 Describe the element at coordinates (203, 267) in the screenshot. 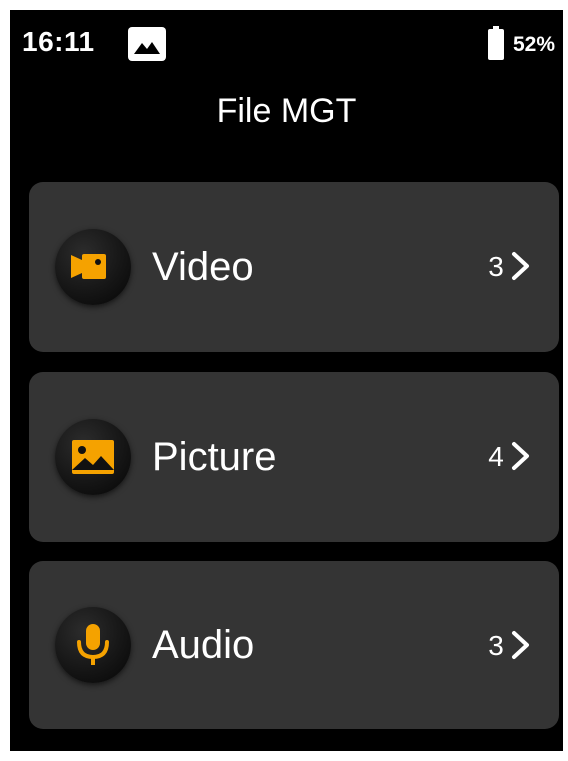

I see `category-label: Video` at that location.